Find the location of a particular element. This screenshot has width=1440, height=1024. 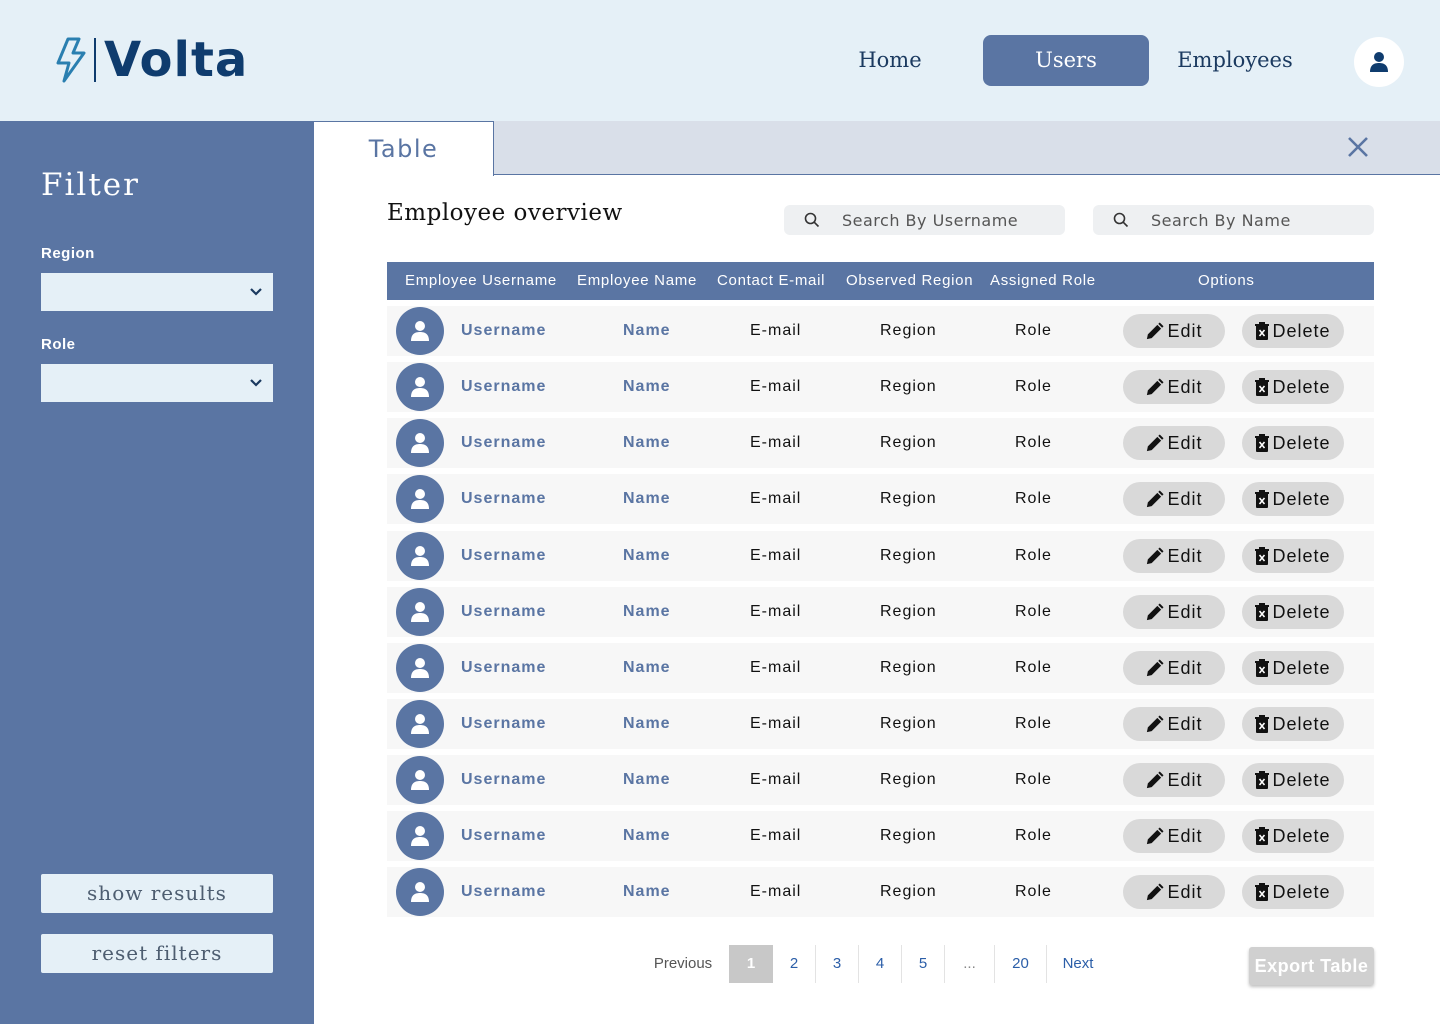

show-results-button: show results is located at coordinates (157, 893).